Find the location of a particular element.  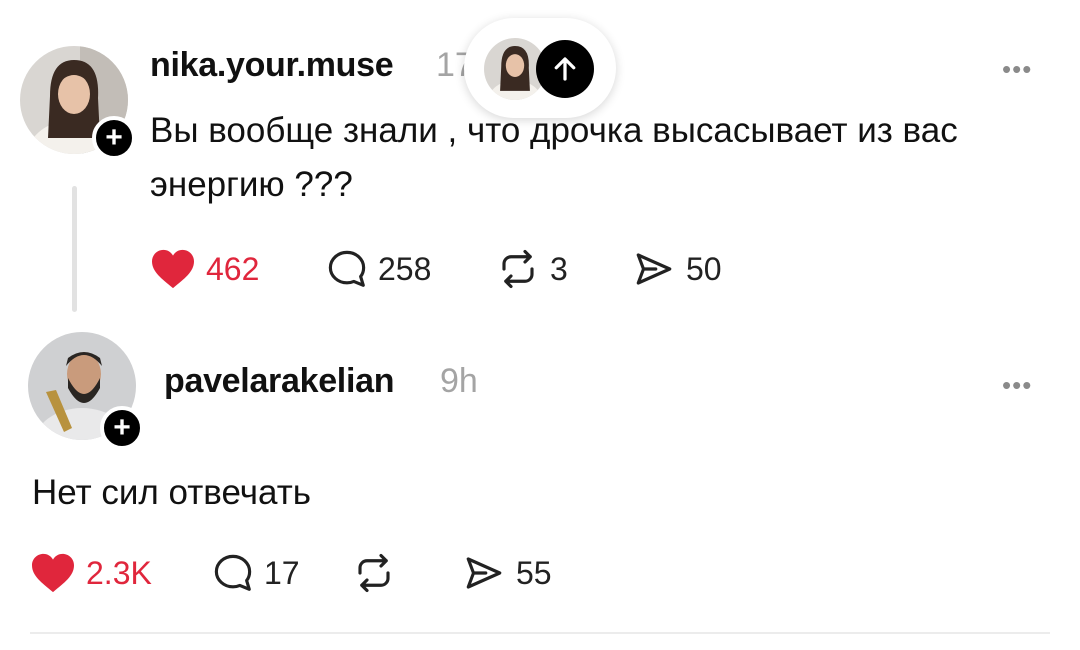

timestamp: 9h is located at coordinates (459, 381).